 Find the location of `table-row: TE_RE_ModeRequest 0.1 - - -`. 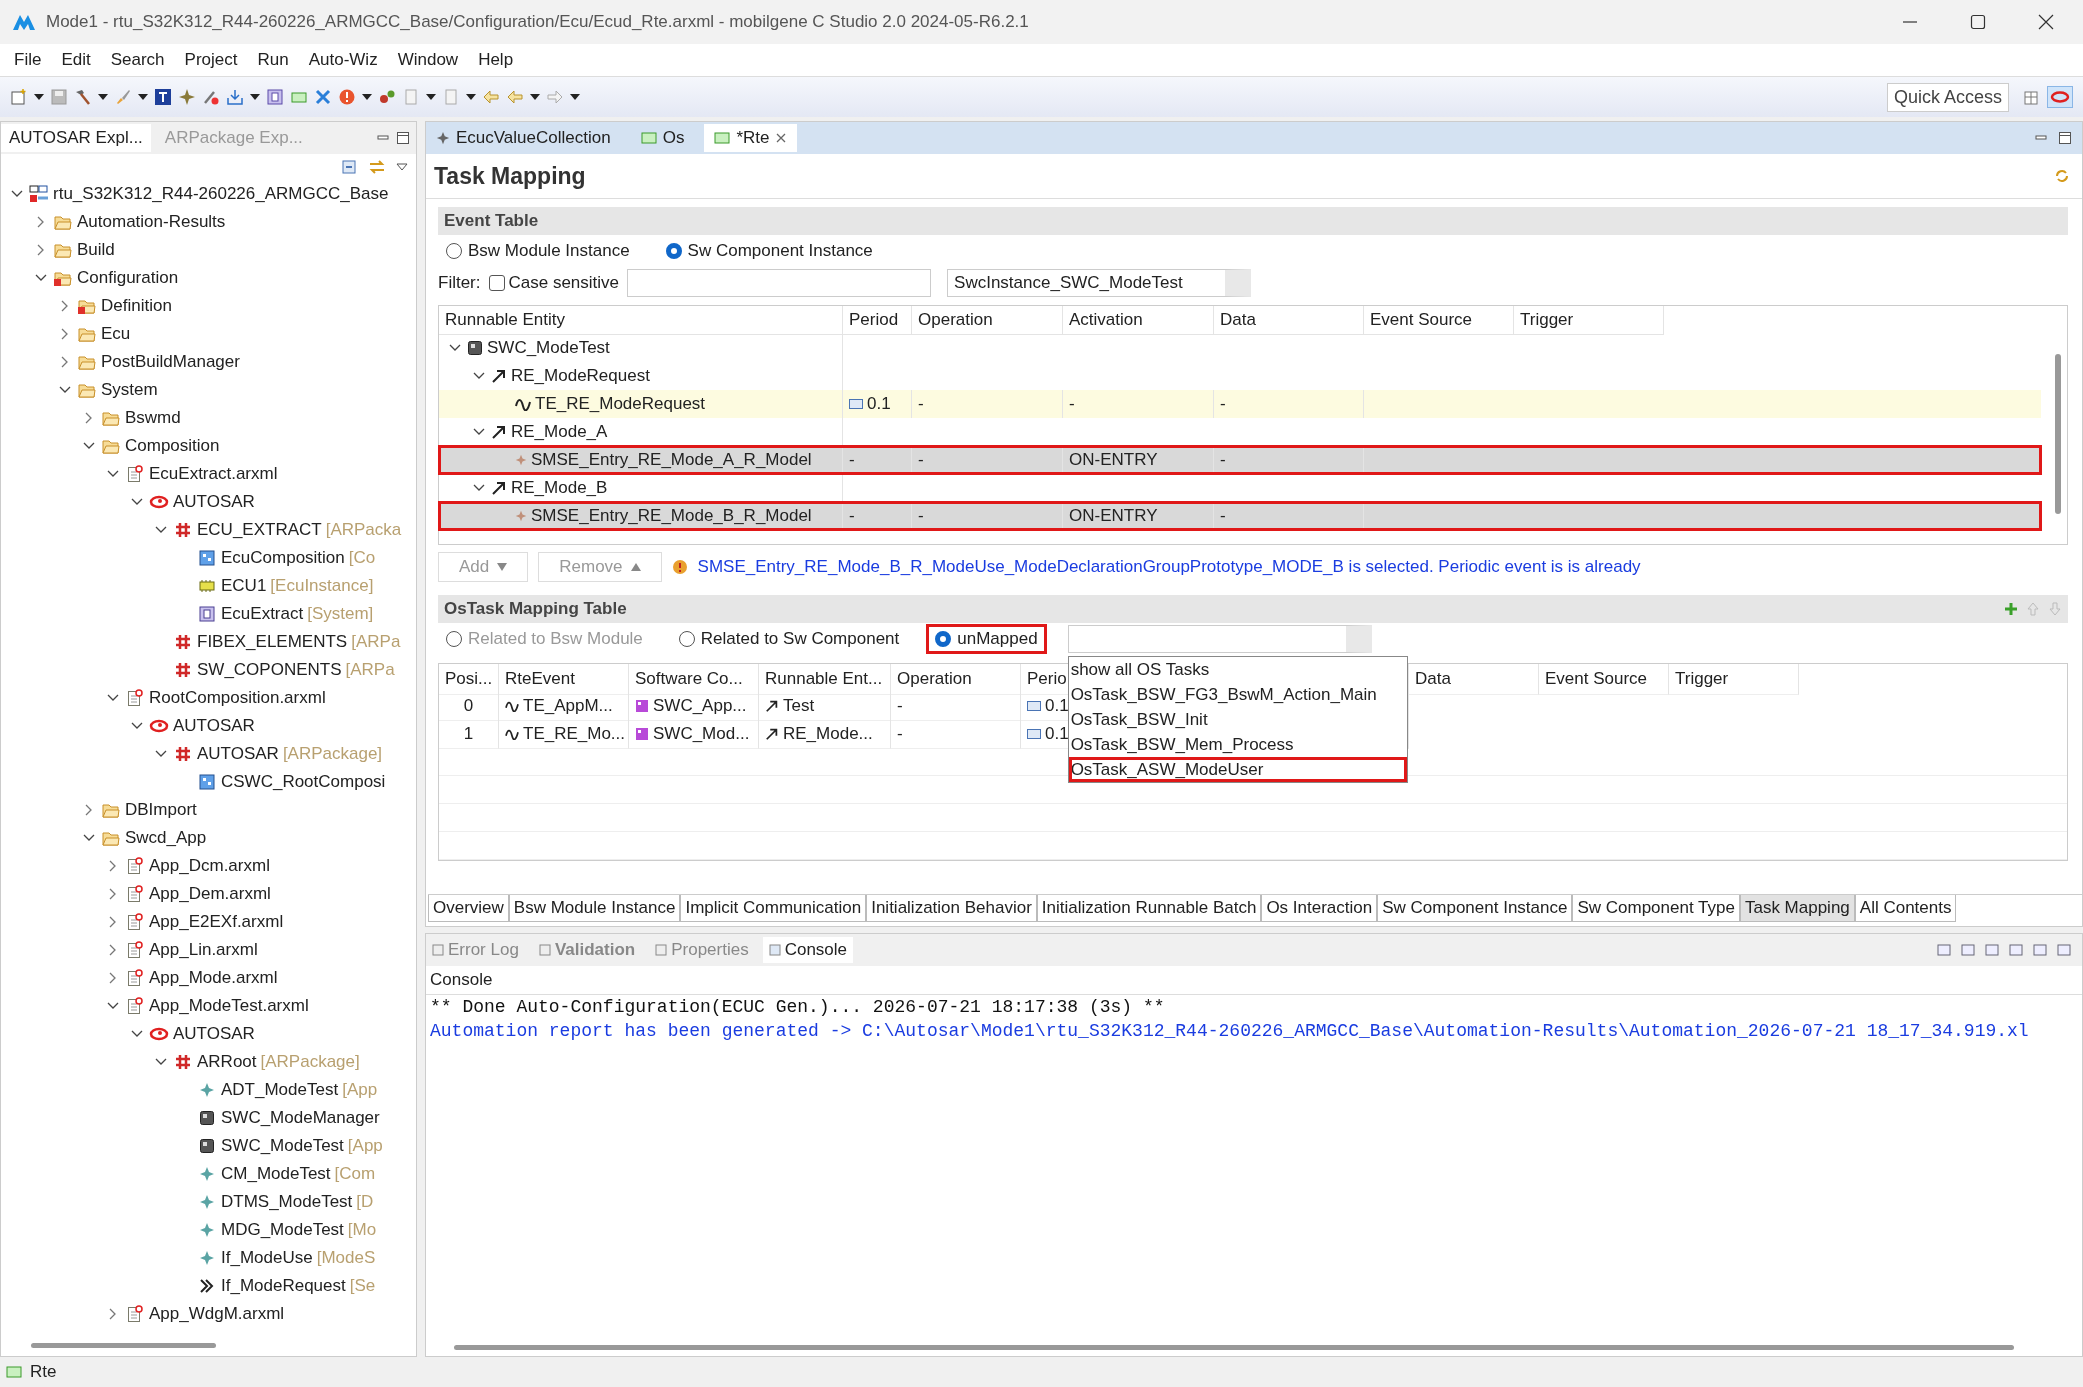

table-row: TE_RE_ModeRequest 0.1 - - - is located at coordinates (1240, 404).